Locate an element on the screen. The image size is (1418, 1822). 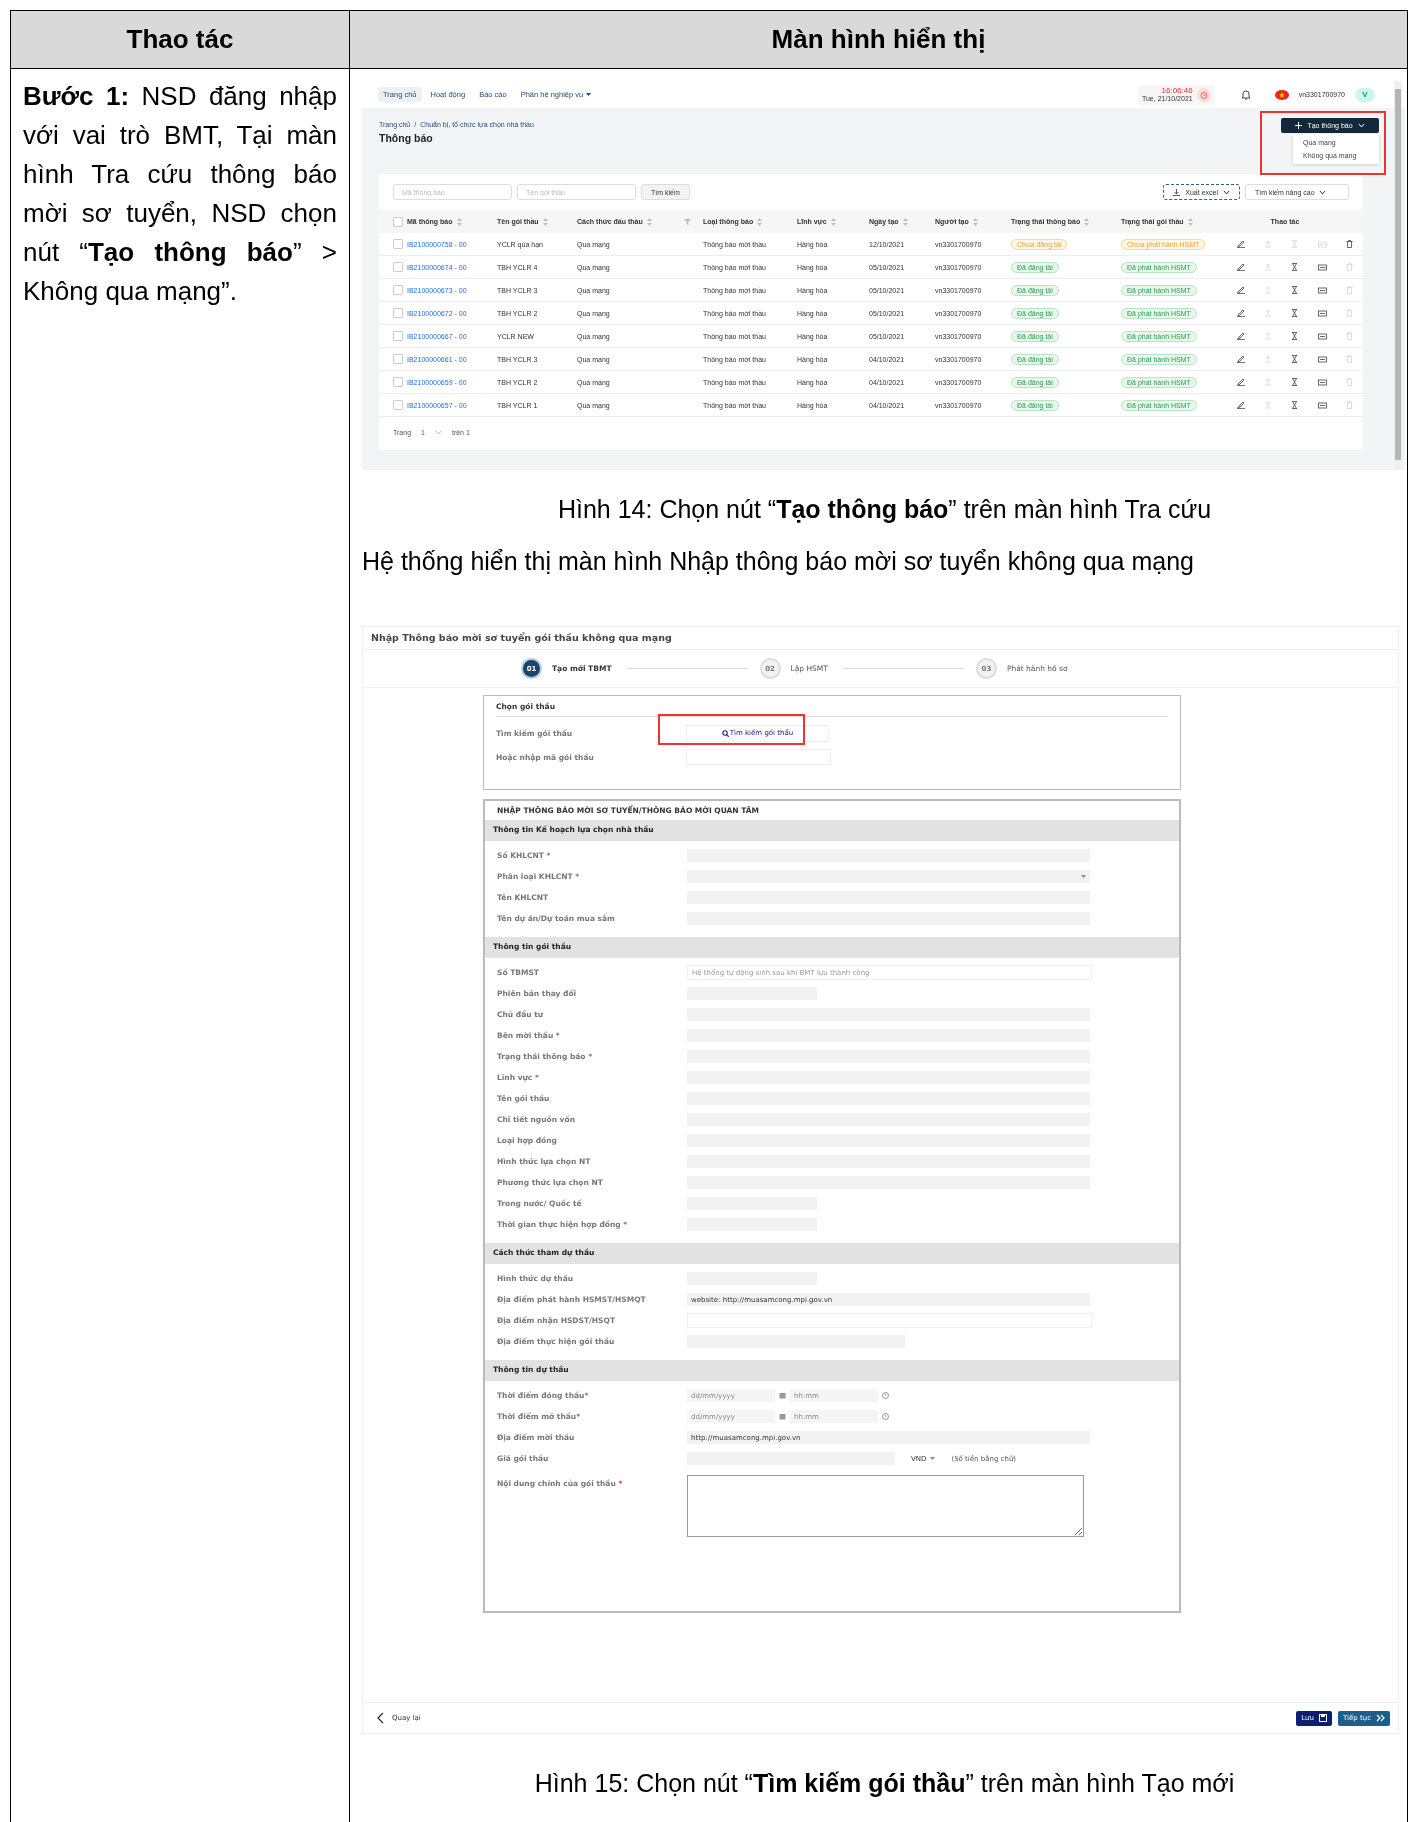
download-icon is located at coordinates (1177, 192).